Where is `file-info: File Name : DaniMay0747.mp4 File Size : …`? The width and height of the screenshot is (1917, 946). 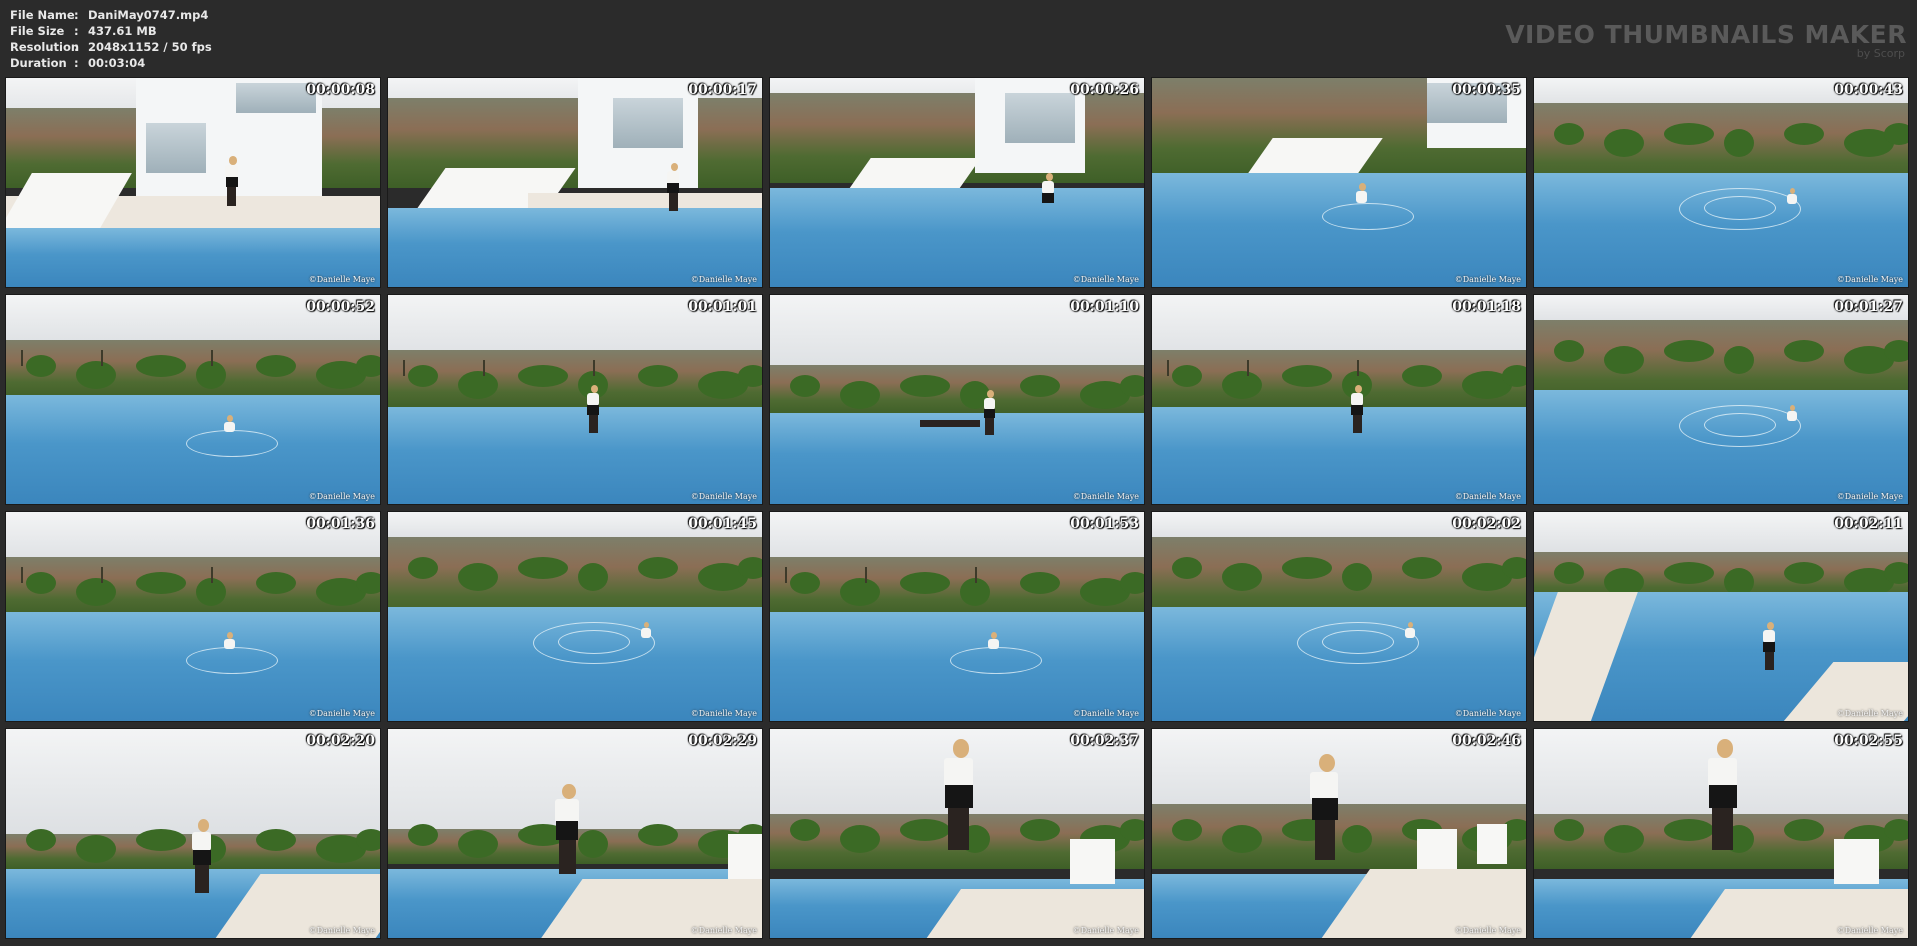
file-info: File Name : DaniMay0747.mp4 File Size : … is located at coordinates (111, 39).